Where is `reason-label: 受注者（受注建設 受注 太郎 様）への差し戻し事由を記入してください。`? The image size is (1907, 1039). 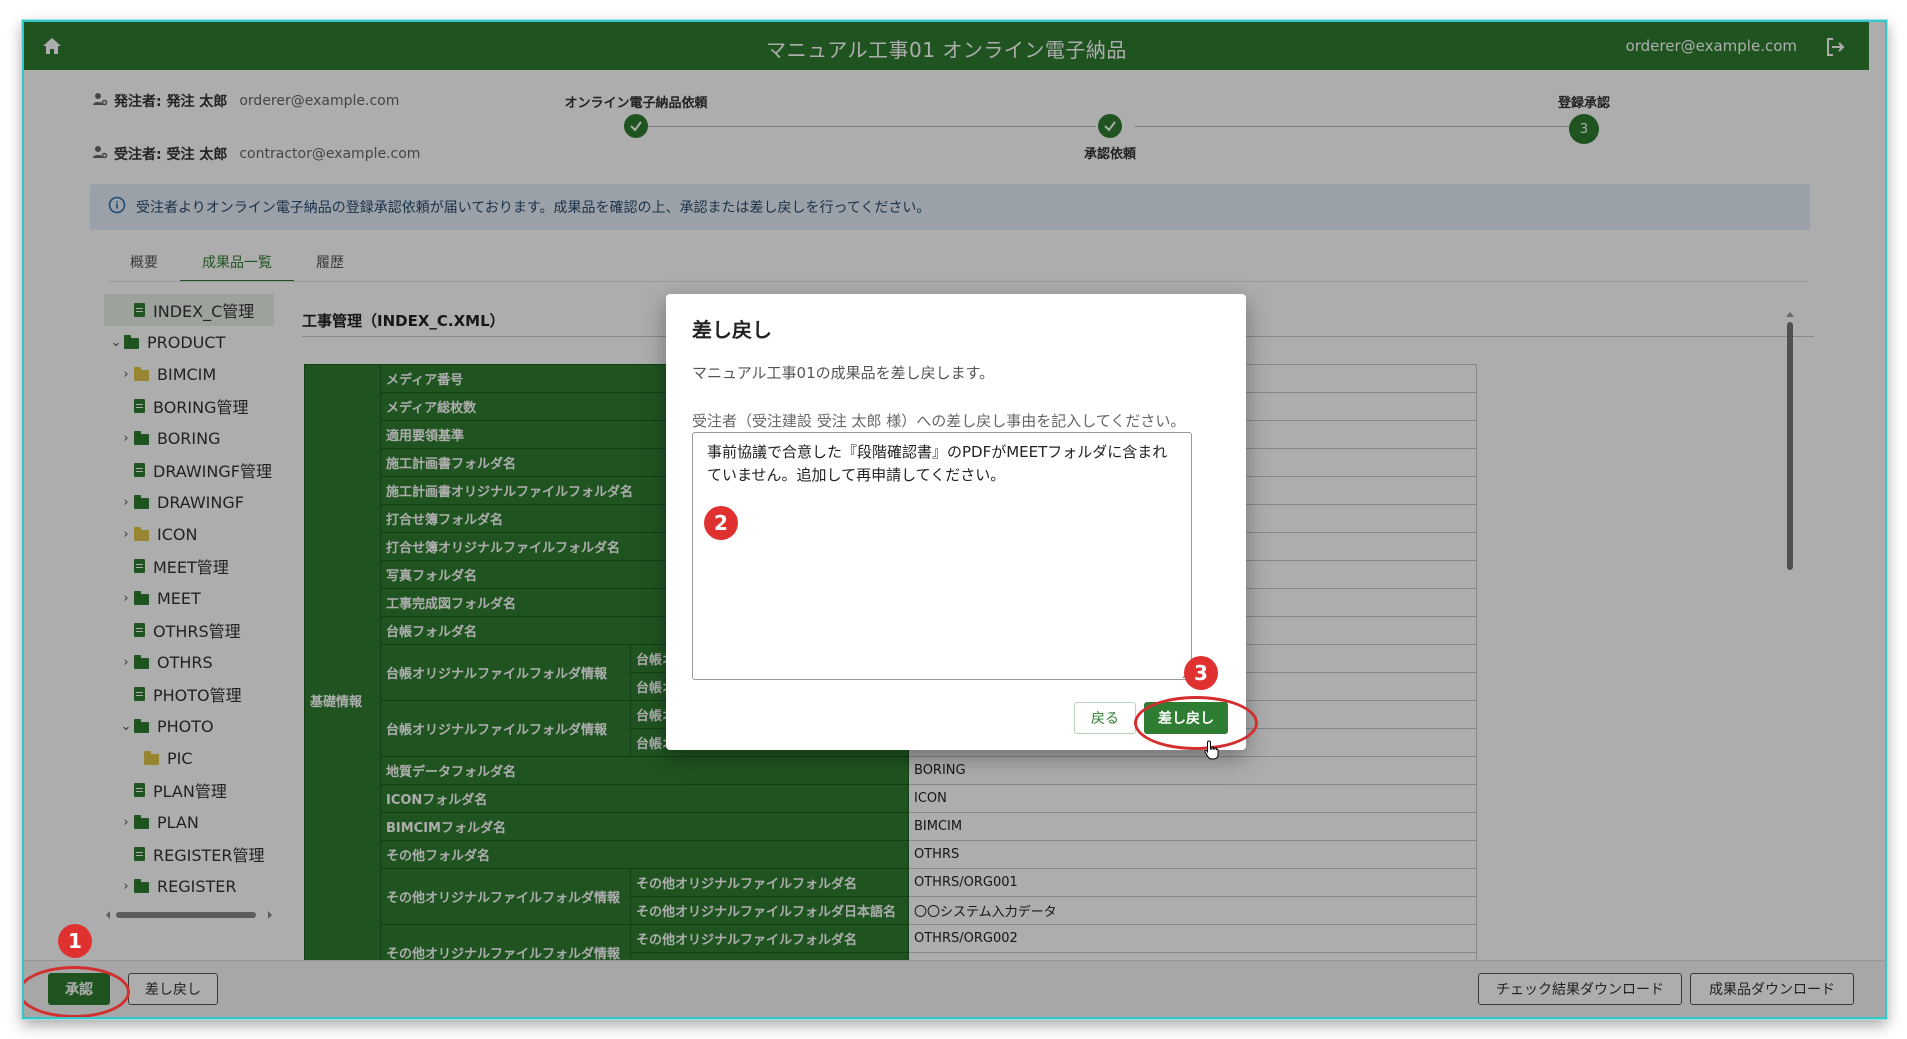
reason-label: 受注者（受注建設 受注 太郎 様）への差し戻し事由を記入してください。 is located at coordinates (939, 421).